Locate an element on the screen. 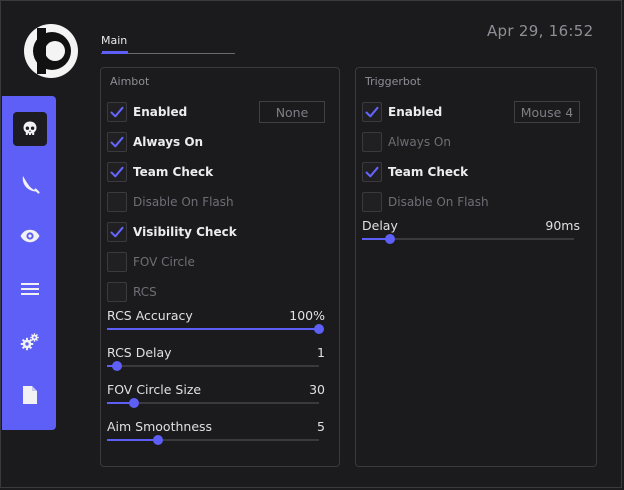 The width and height of the screenshot is (624, 490). aimbot-slider-aim-smoothness is located at coordinates (213, 440).